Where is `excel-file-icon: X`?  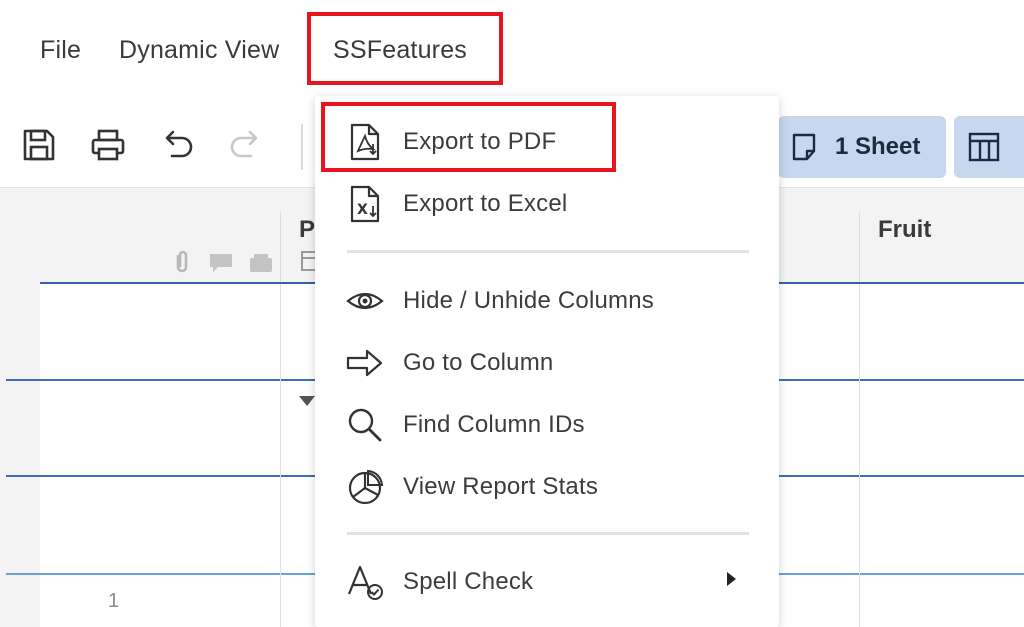 excel-file-icon: X is located at coordinates (365, 204).